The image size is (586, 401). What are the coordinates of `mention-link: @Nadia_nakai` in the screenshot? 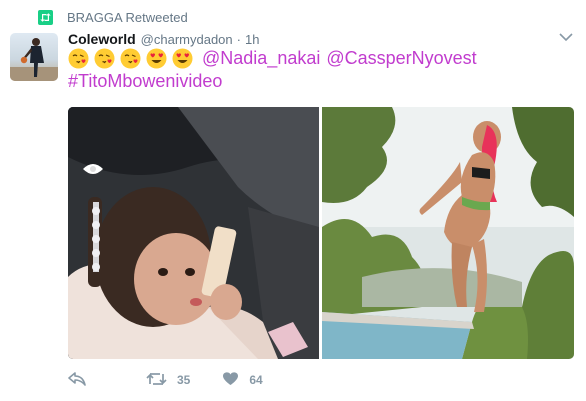 It's located at (261, 58).